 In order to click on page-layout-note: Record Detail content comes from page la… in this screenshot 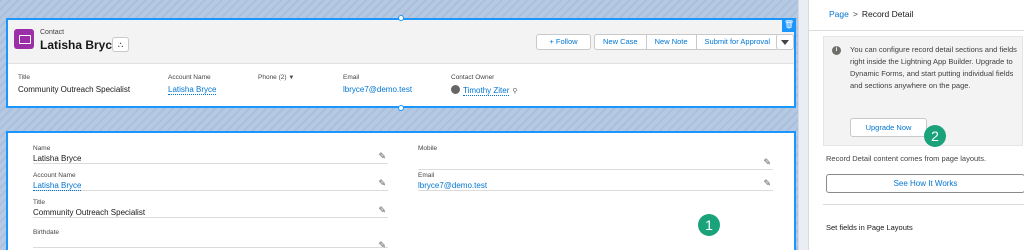, I will do `click(906, 158)`.